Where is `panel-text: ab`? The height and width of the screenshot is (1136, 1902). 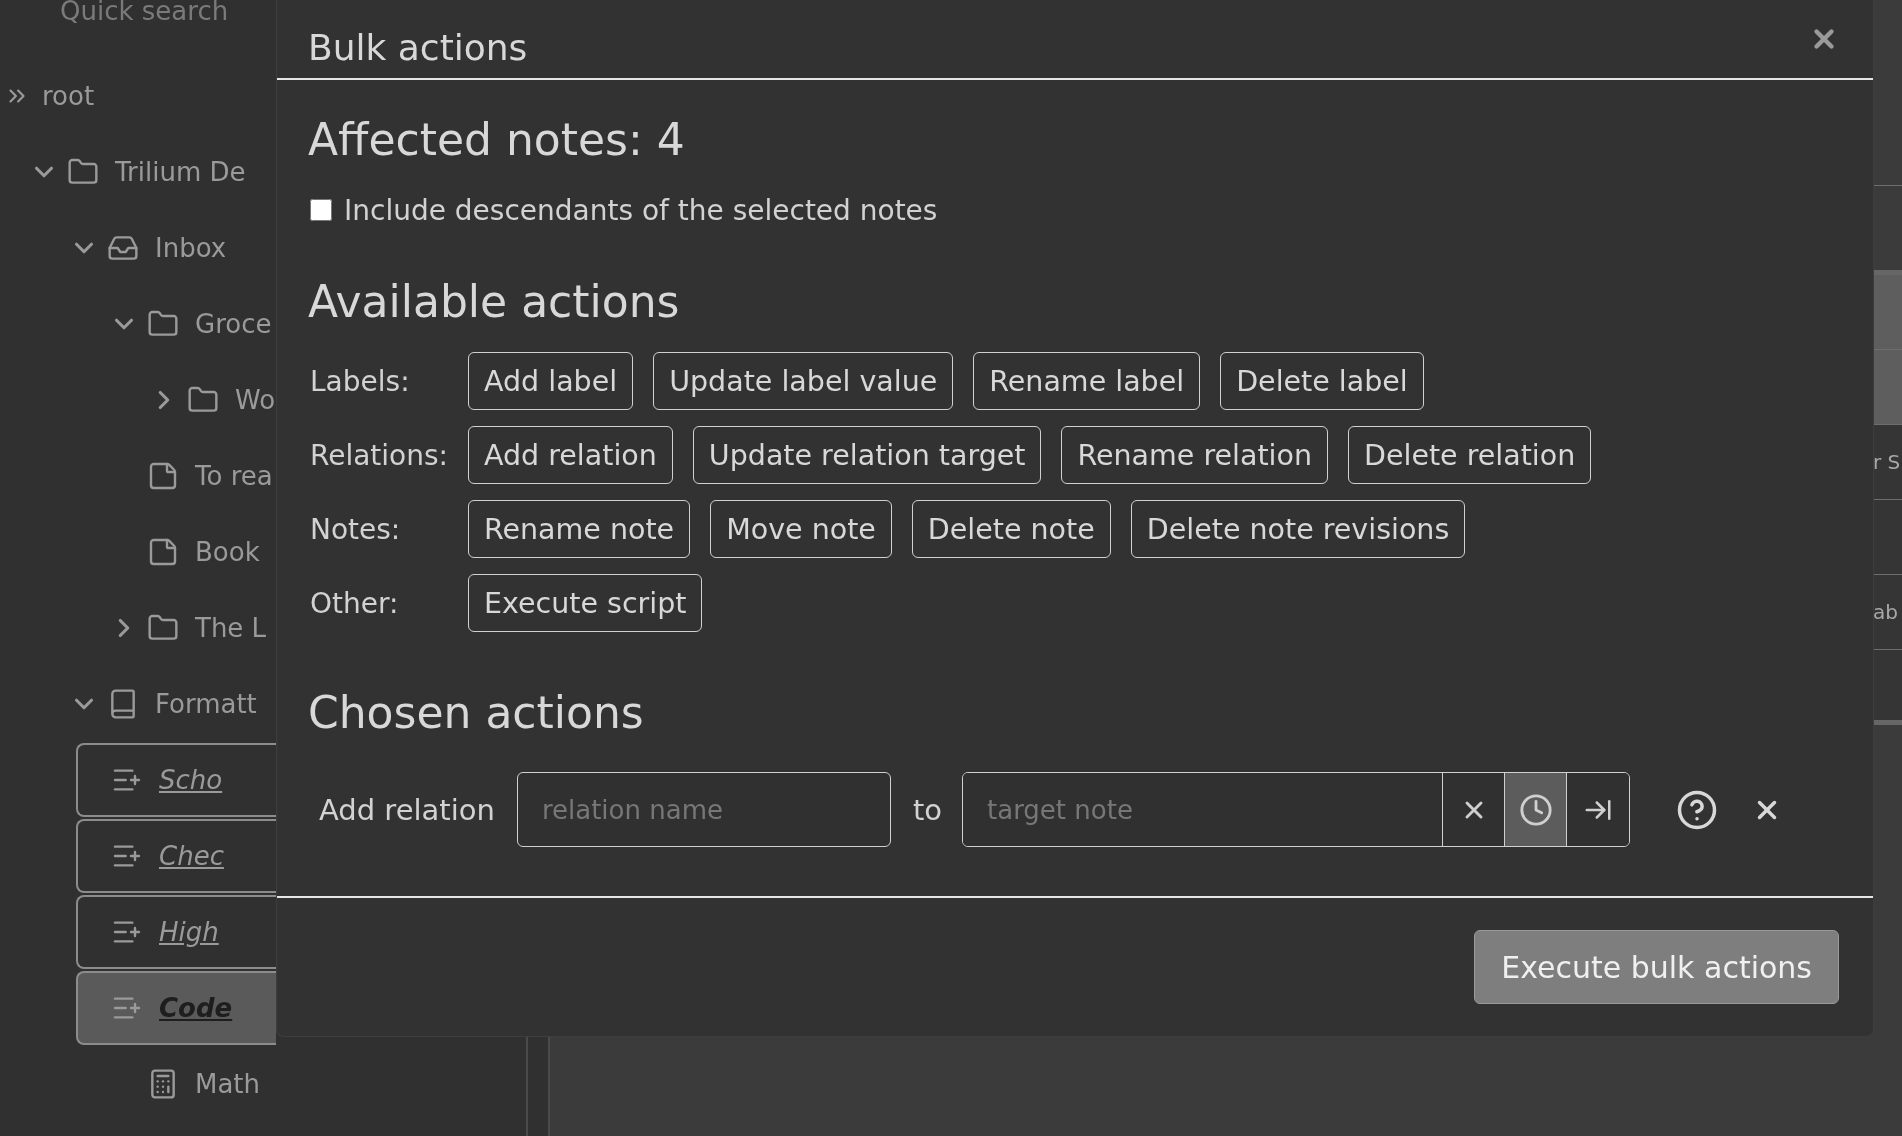 panel-text: ab is located at coordinates (1885, 612).